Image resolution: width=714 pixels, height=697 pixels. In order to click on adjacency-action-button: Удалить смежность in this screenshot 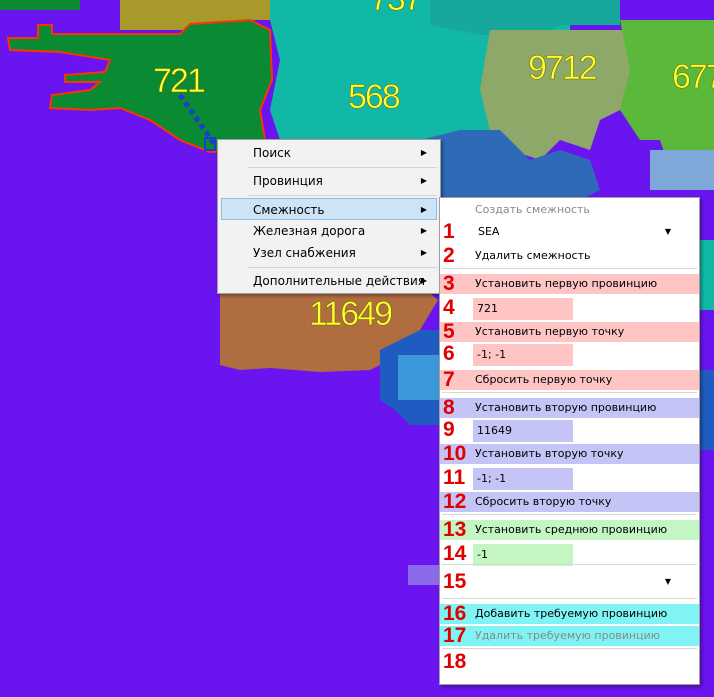, I will do `click(569, 256)`.